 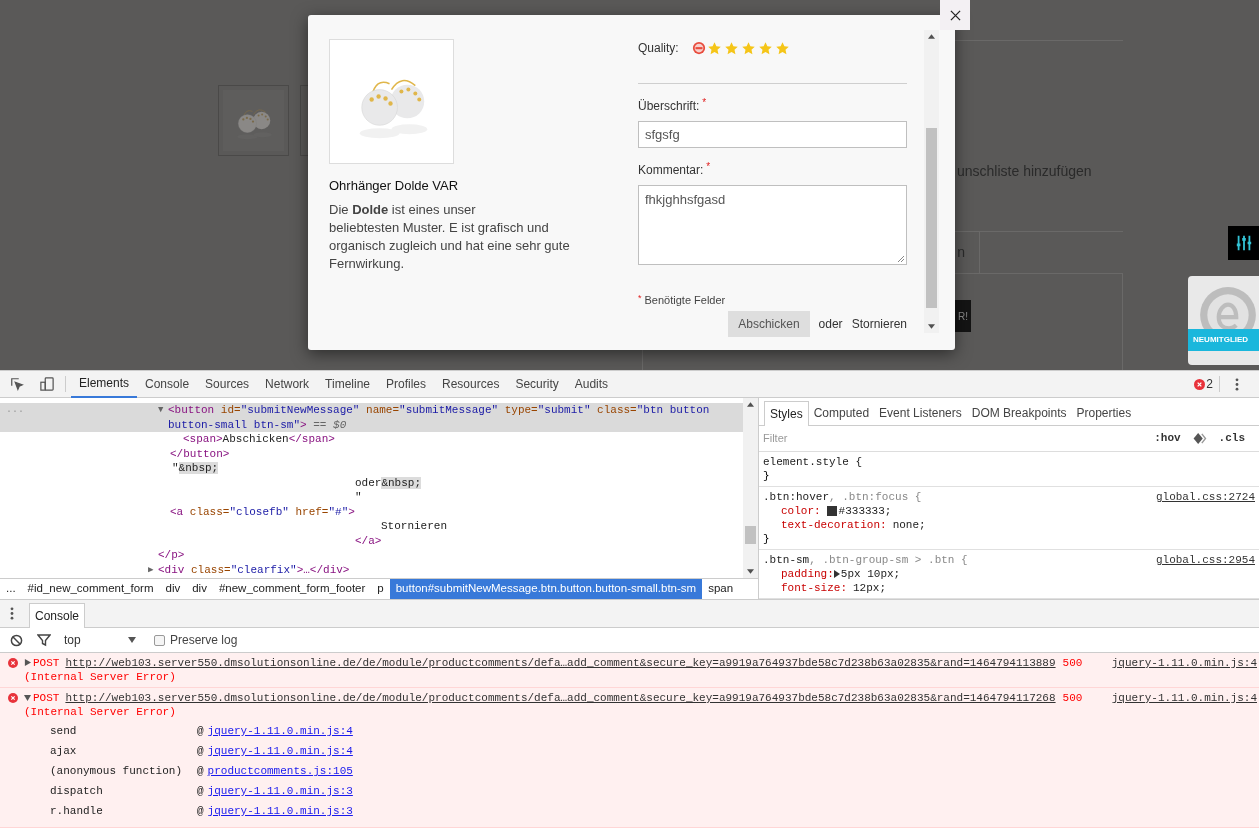 I want to click on filter-icon, so click(x=44, y=640).